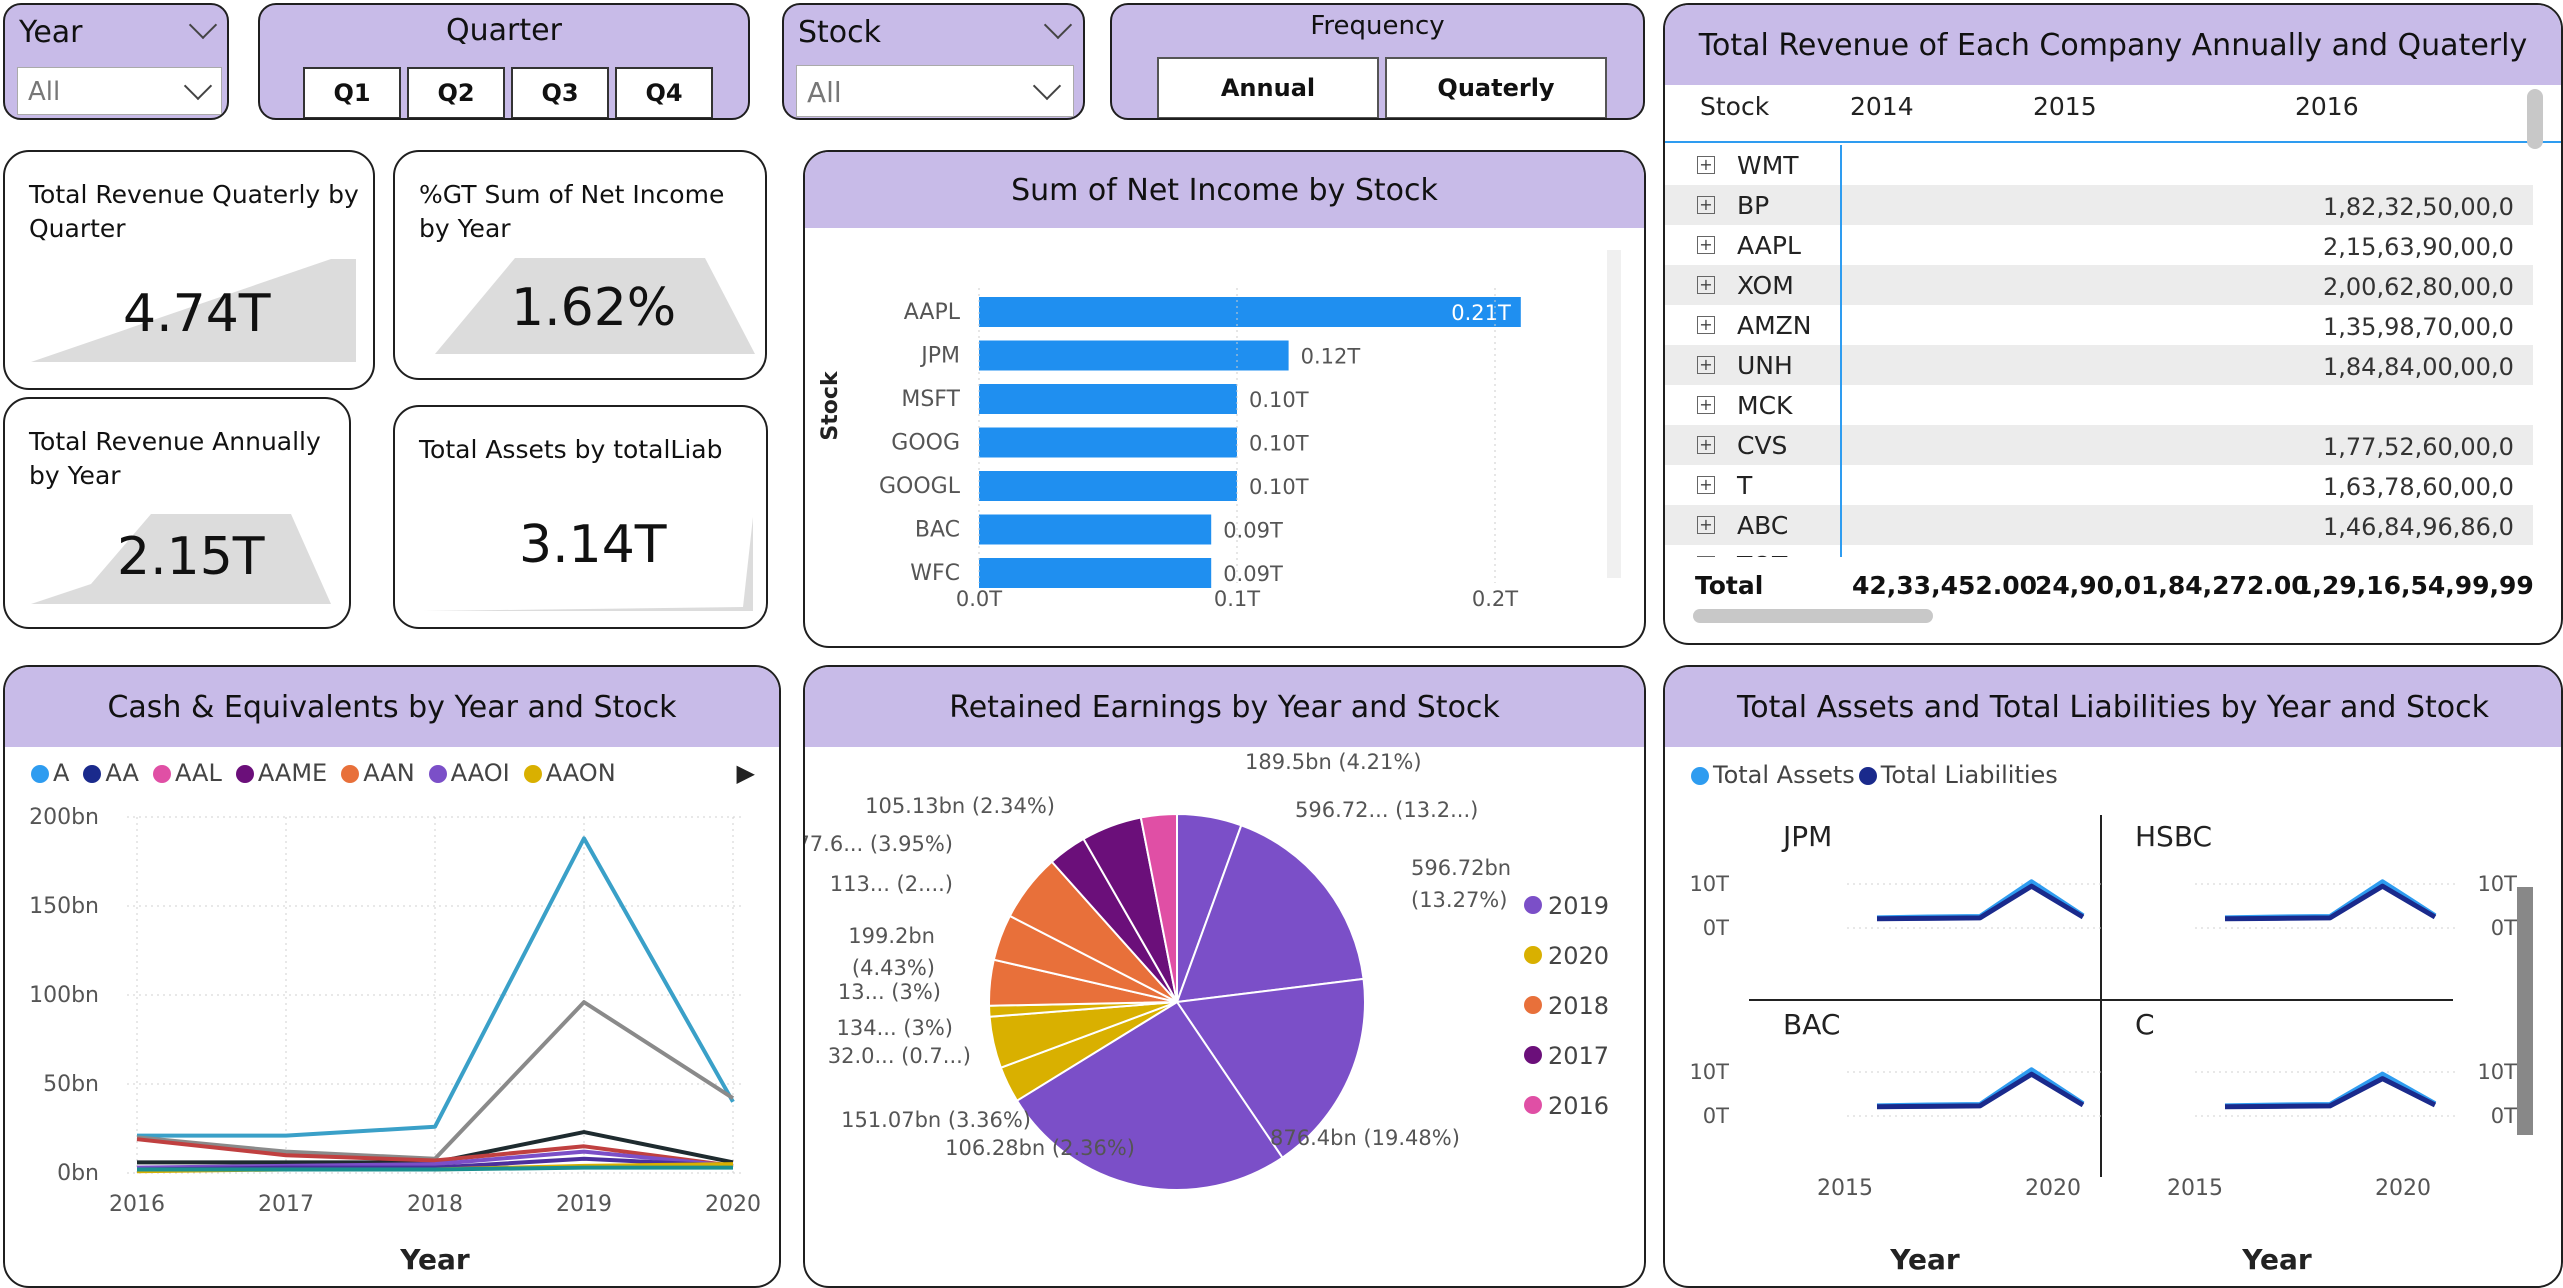 The image size is (2563, 1288). What do you see at coordinates (2099, 165) in the screenshot?
I see `matrix-row: + WMT` at bounding box center [2099, 165].